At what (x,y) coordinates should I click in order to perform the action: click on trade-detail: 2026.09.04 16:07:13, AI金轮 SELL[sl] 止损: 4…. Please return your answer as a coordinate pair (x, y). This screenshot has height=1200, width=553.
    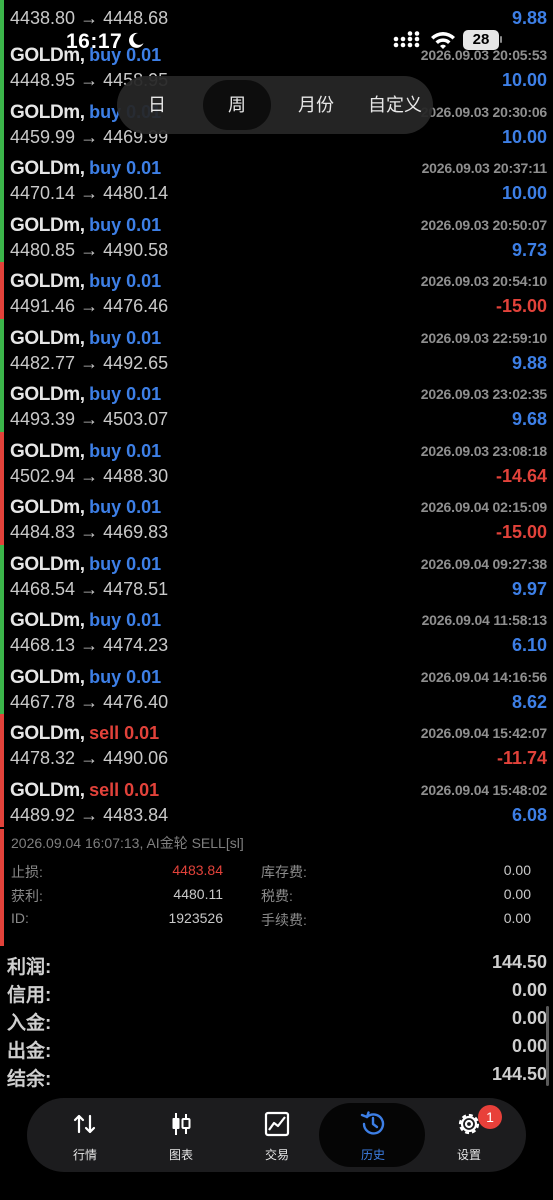
    Looking at the image, I should click on (276, 887).